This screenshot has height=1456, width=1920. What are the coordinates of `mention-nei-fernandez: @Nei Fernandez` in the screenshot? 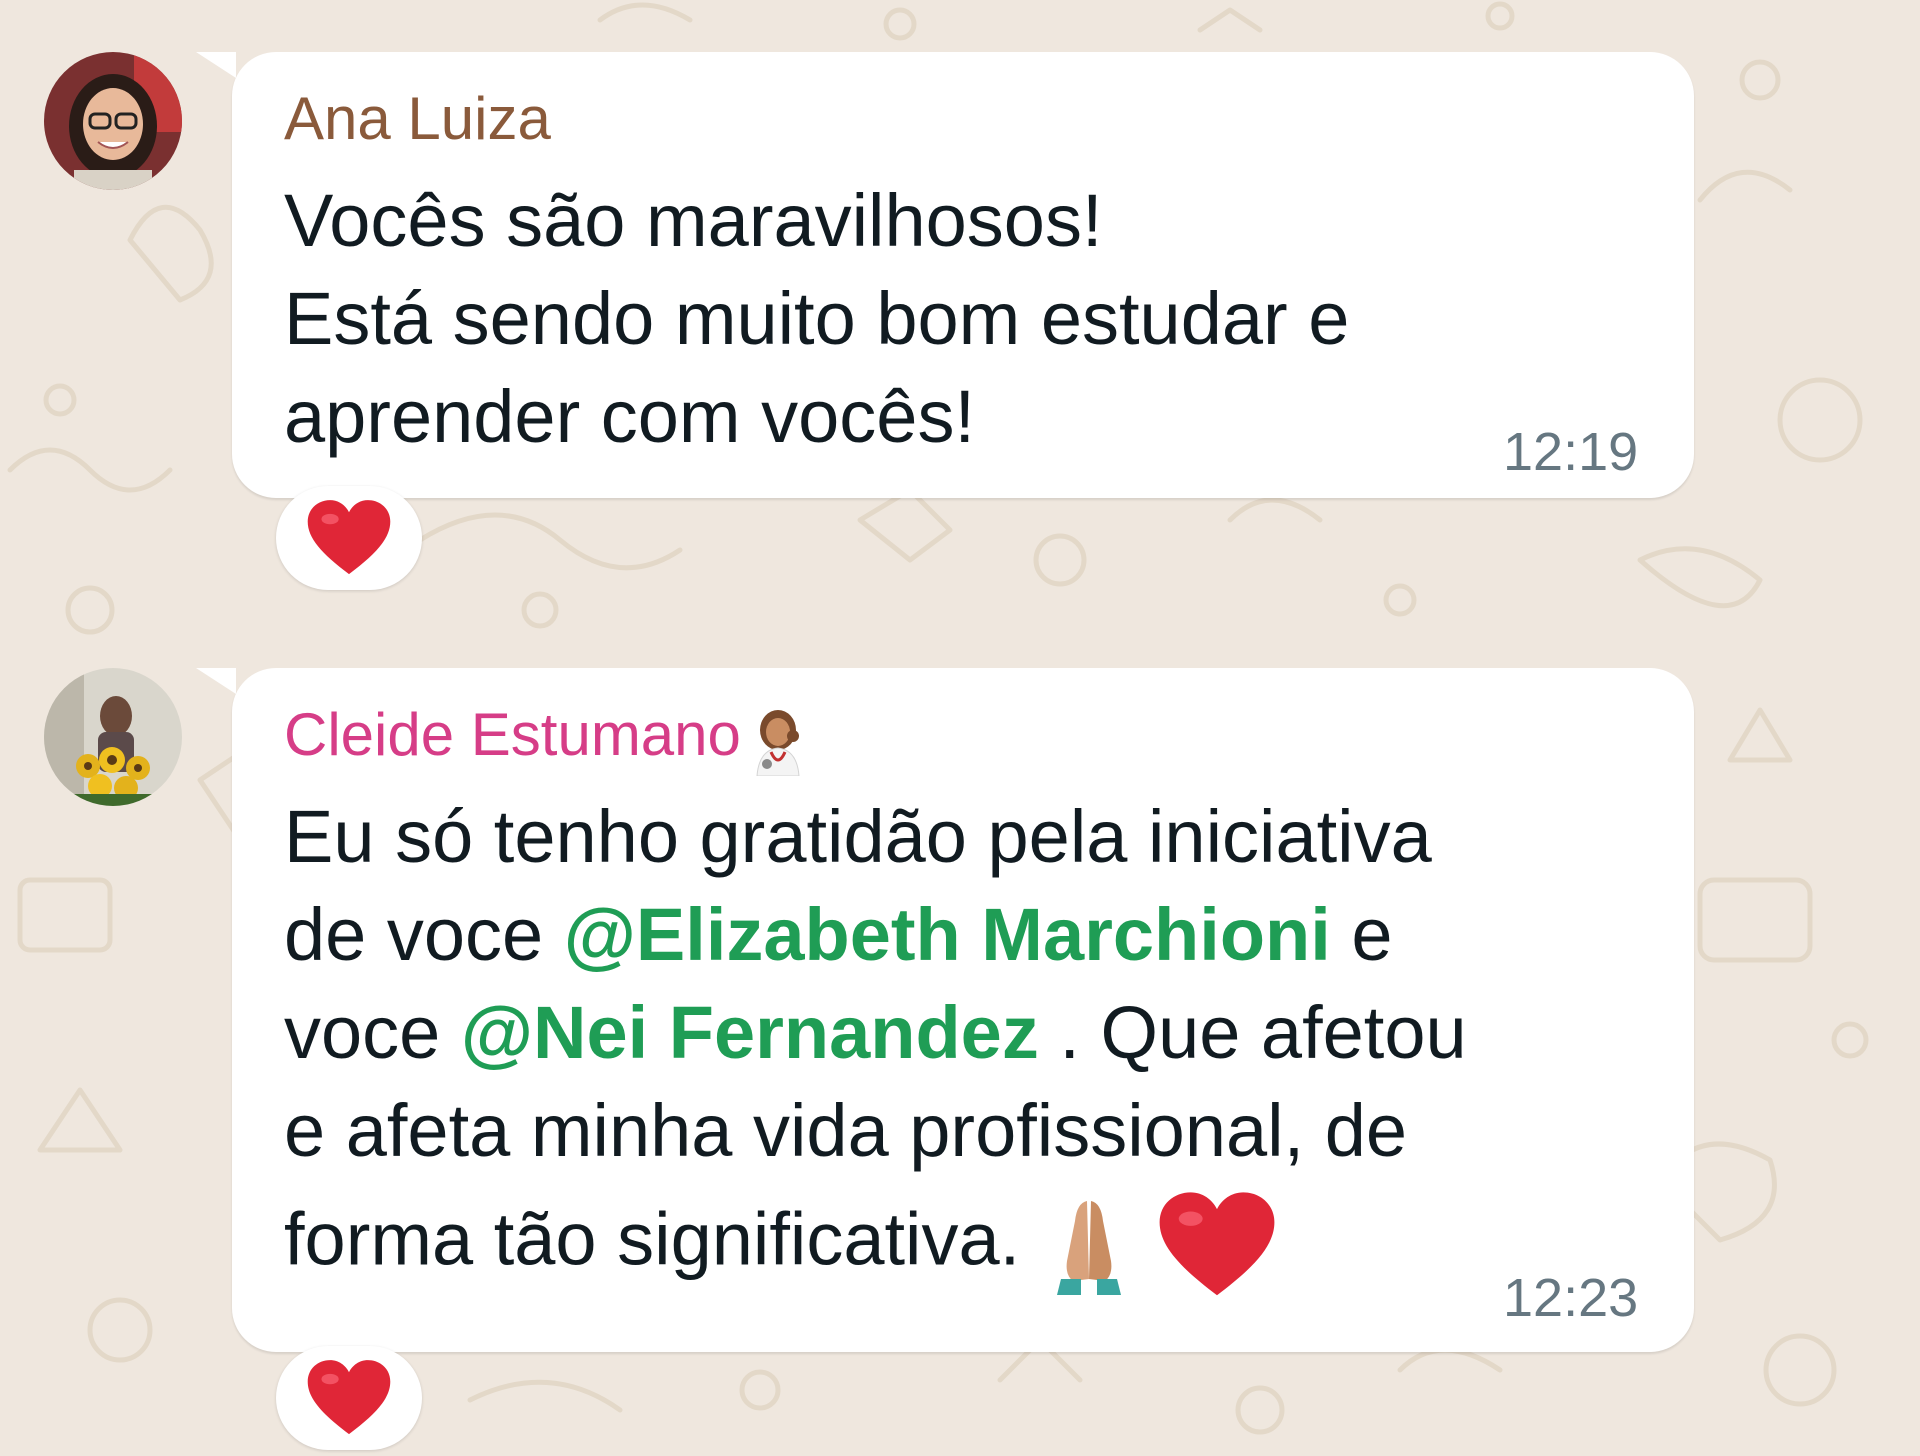 It's located at (750, 1032).